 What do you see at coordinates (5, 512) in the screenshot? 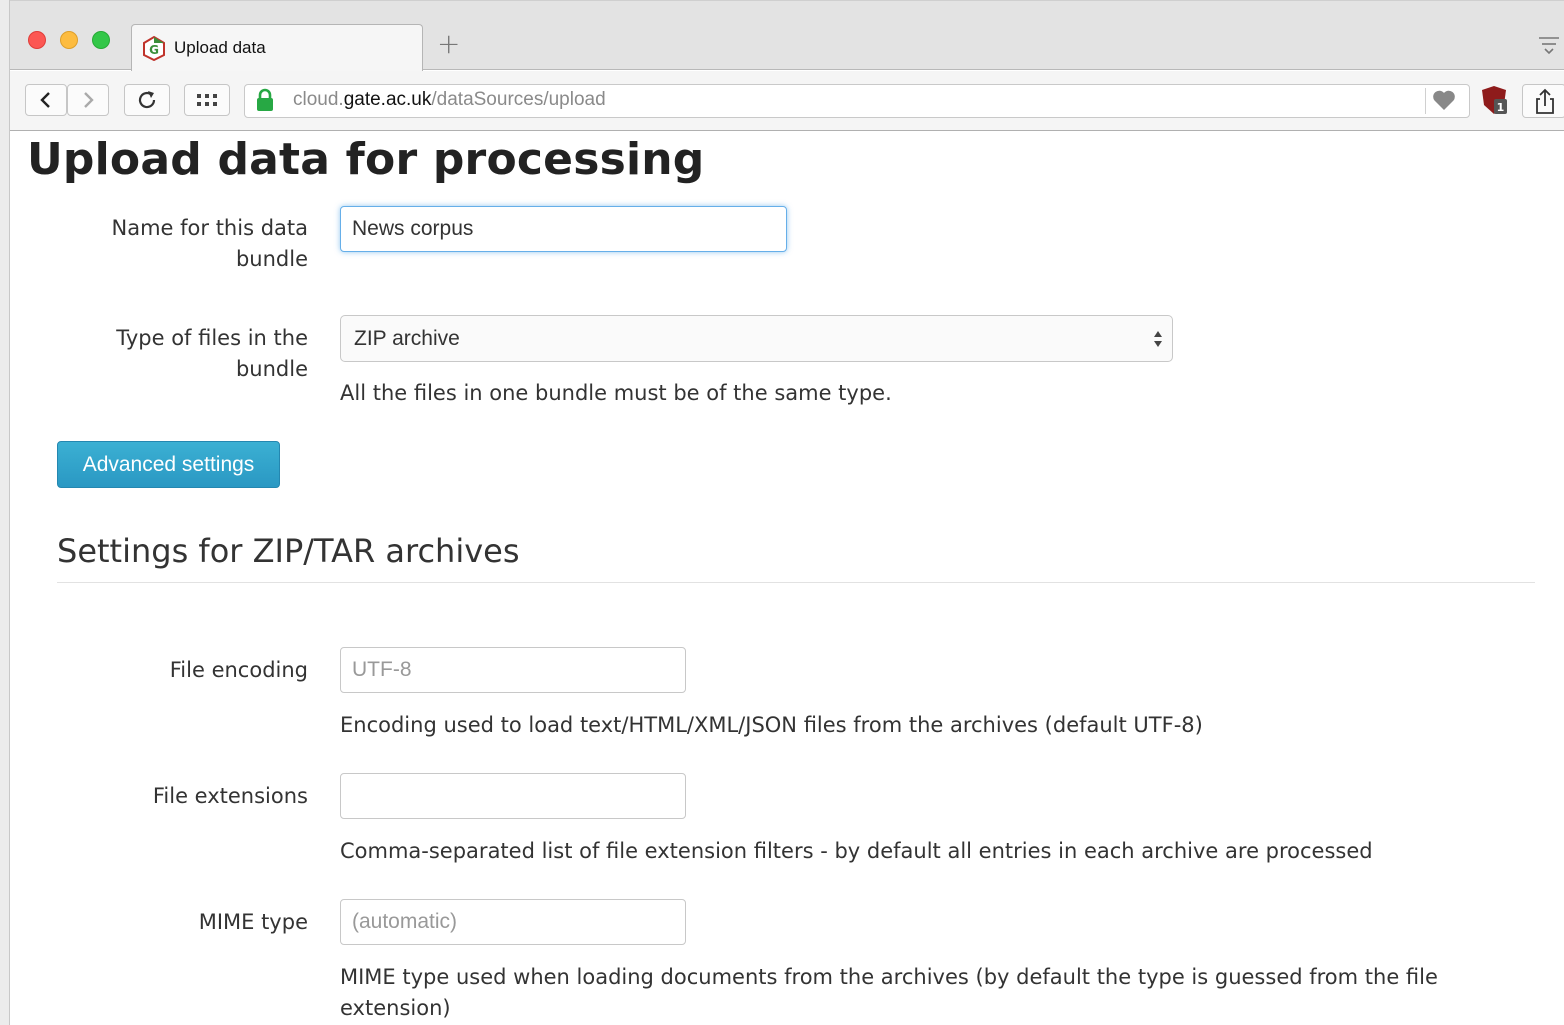
I see `window-edge` at bounding box center [5, 512].